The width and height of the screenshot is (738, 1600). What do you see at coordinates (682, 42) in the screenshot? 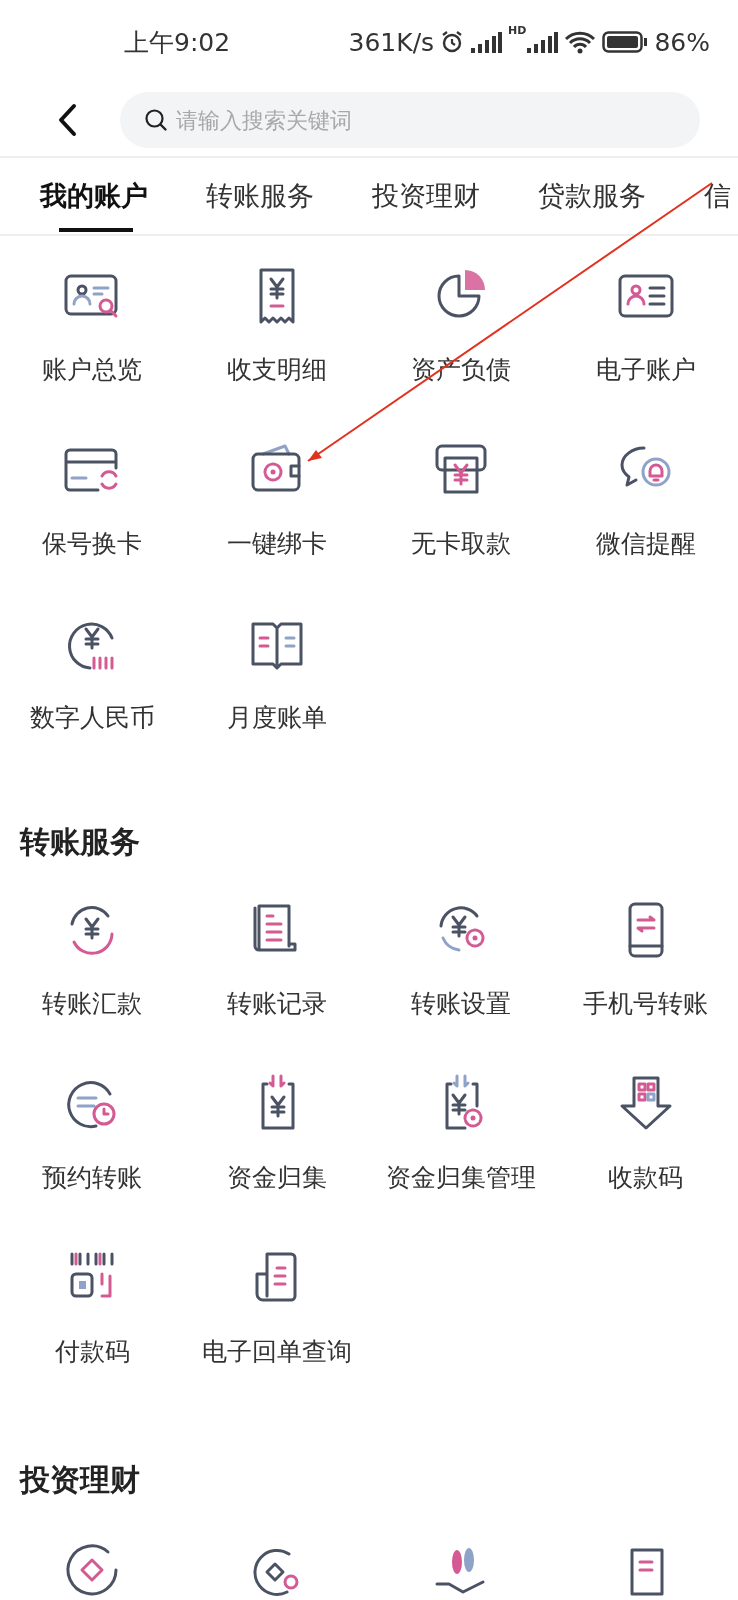
I see `battery-level: 86%` at bounding box center [682, 42].